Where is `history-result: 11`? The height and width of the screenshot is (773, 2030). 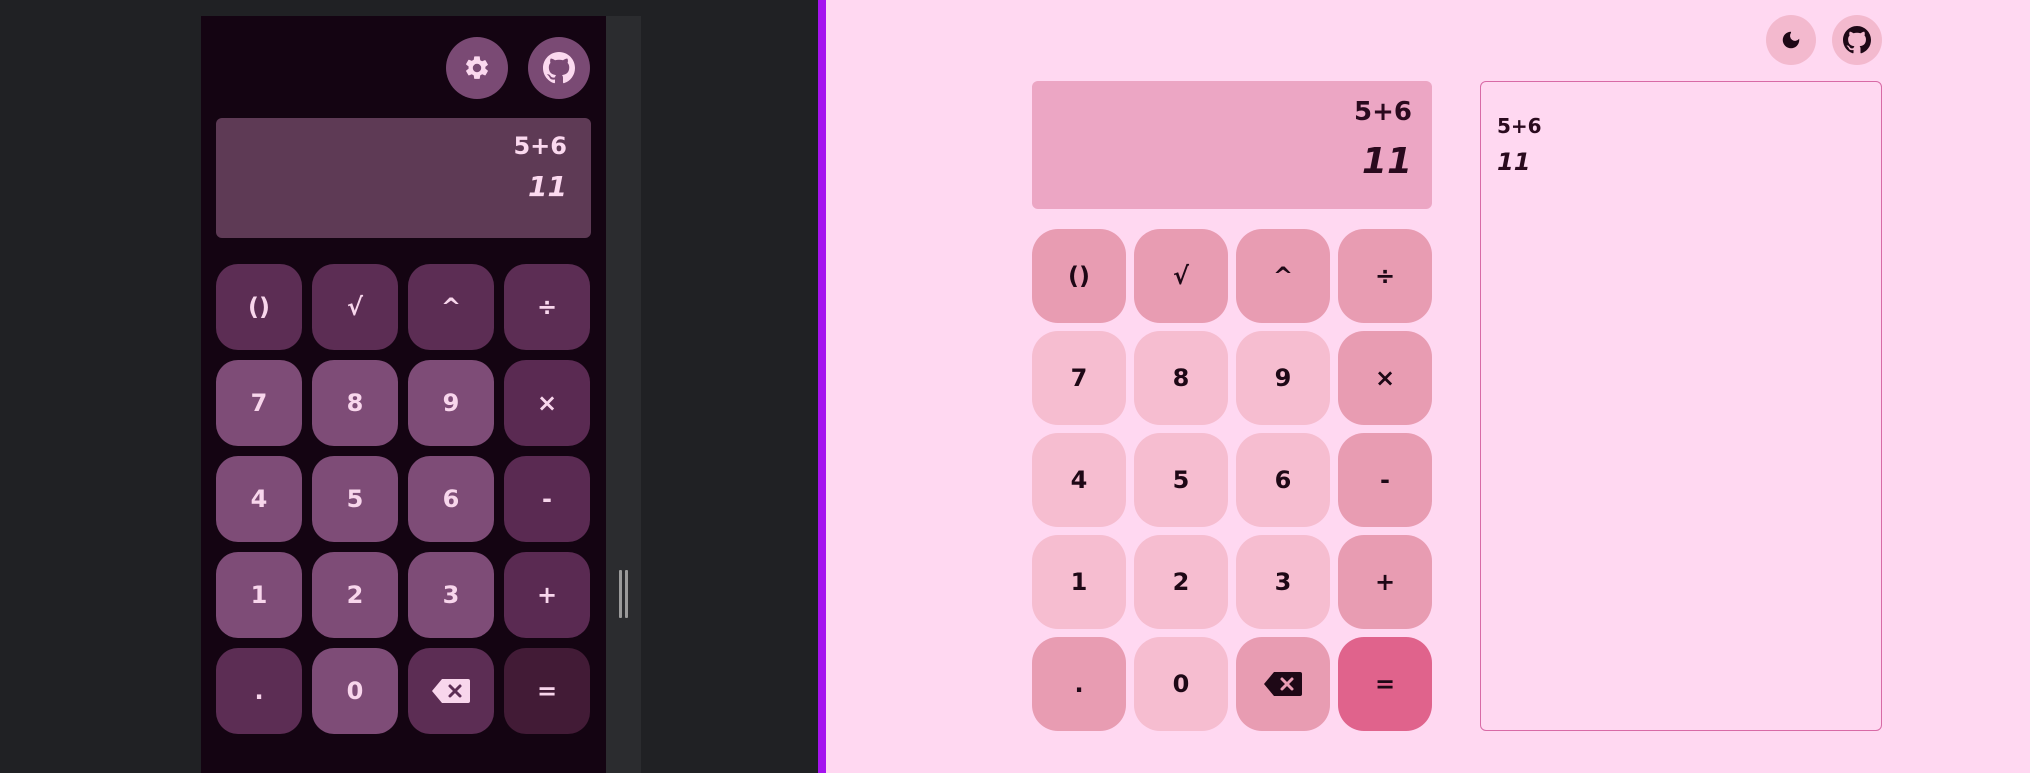 history-result: 11 is located at coordinates (1513, 162).